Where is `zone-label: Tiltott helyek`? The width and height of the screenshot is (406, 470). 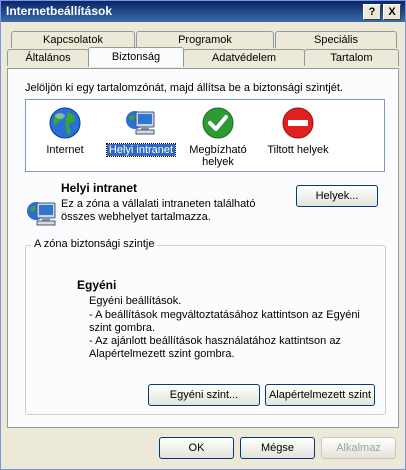 zone-label: Tiltott helyek is located at coordinates (298, 150).